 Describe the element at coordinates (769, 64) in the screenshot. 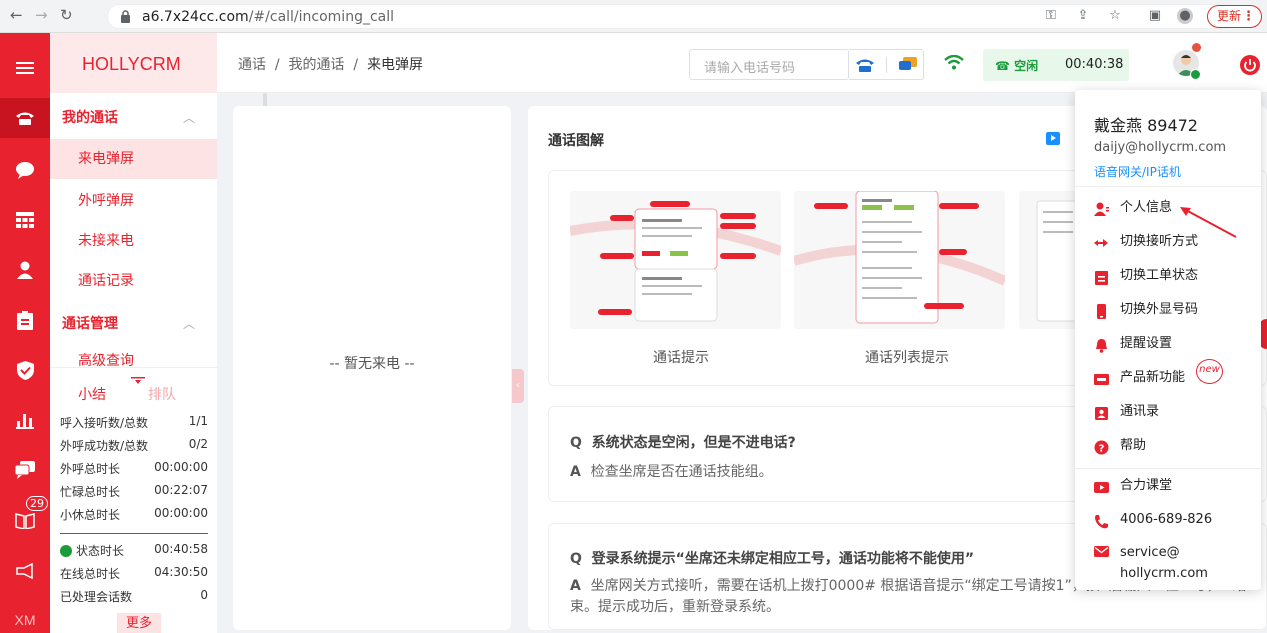

I see `phone-number-input: 请输入电话号码` at that location.